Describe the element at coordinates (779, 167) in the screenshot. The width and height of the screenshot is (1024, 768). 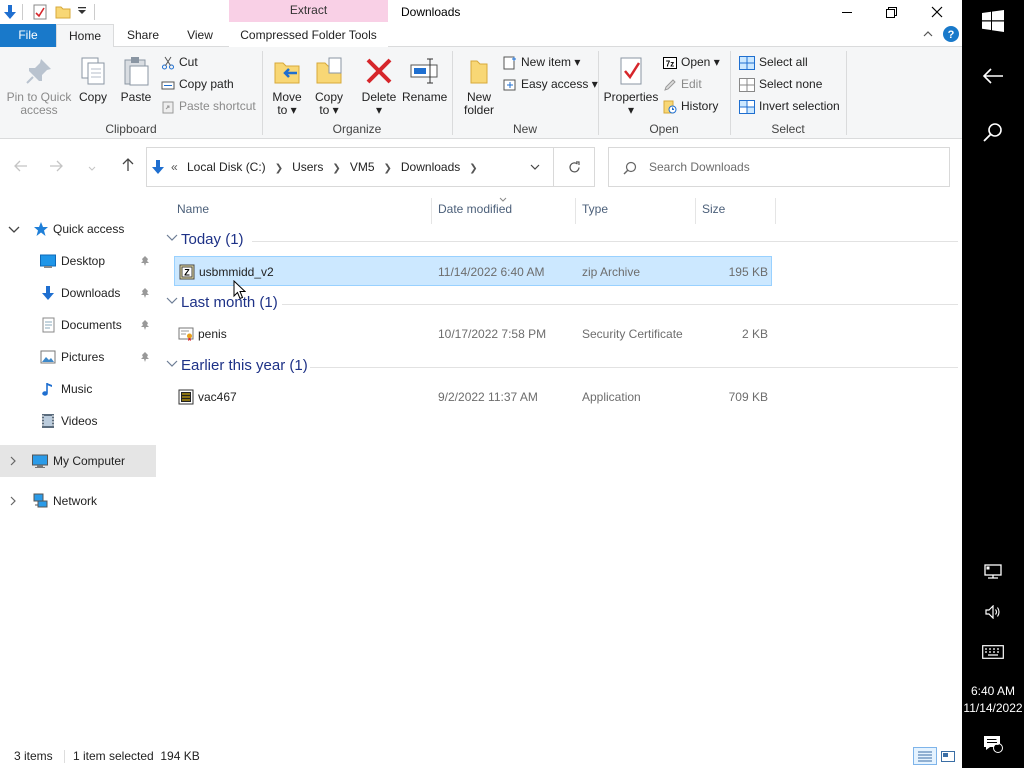
I see `search-box: Search Downloads` at that location.